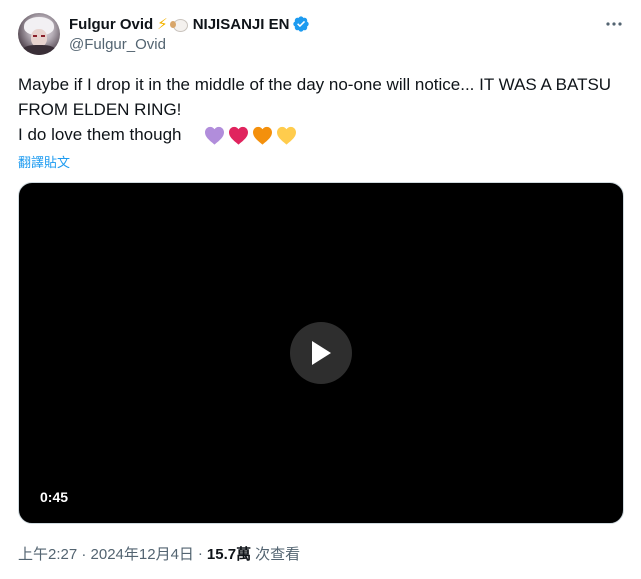 The image size is (641, 579). I want to click on display-name: Fulgur Ovid, so click(111, 24).